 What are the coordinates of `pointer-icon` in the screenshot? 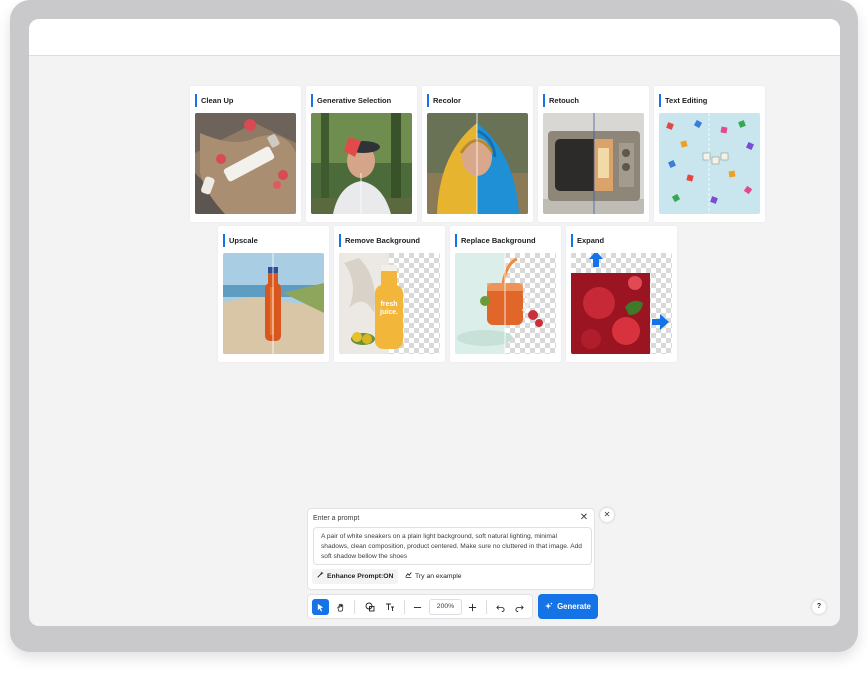 It's located at (320, 607).